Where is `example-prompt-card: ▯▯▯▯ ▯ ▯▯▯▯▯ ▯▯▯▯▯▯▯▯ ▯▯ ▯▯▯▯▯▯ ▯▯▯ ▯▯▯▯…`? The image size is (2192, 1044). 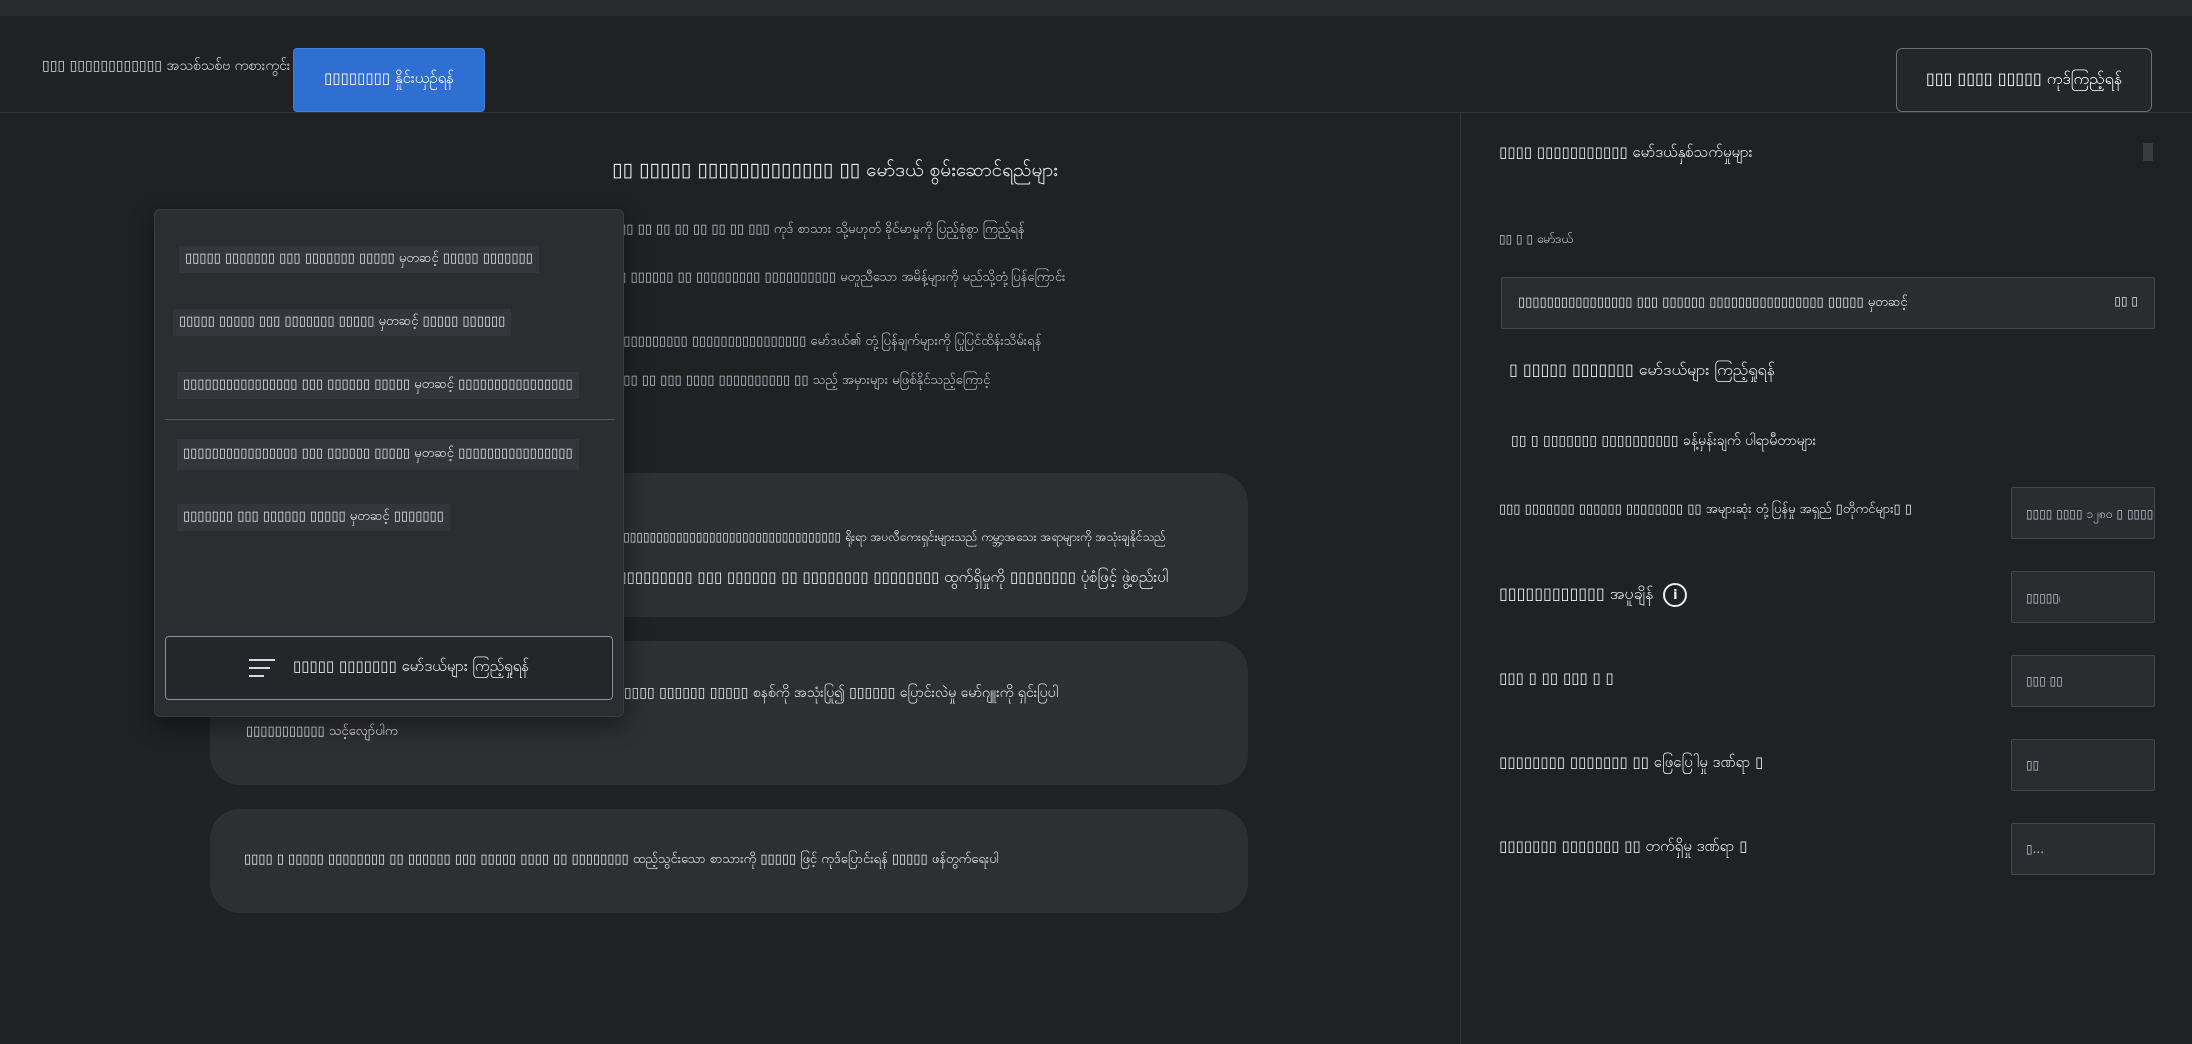 example-prompt-card: ▯▯▯▯ ▯ ▯▯▯▯▯ ▯▯▯▯▯▯▯▯ ▯▯ ▯▯▯▯▯▯ ▯▯▯ ▯▯▯▯… is located at coordinates (729, 861).